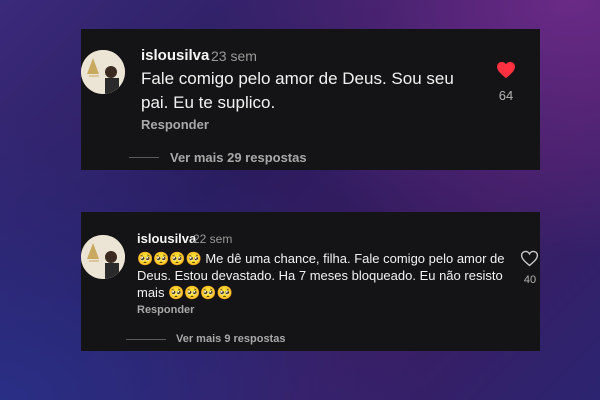 Image resolution: width=600 pixels, height=400 pixels. I want to click on view-replies-button: Ver mais 29 respostas, so click(238, 157).